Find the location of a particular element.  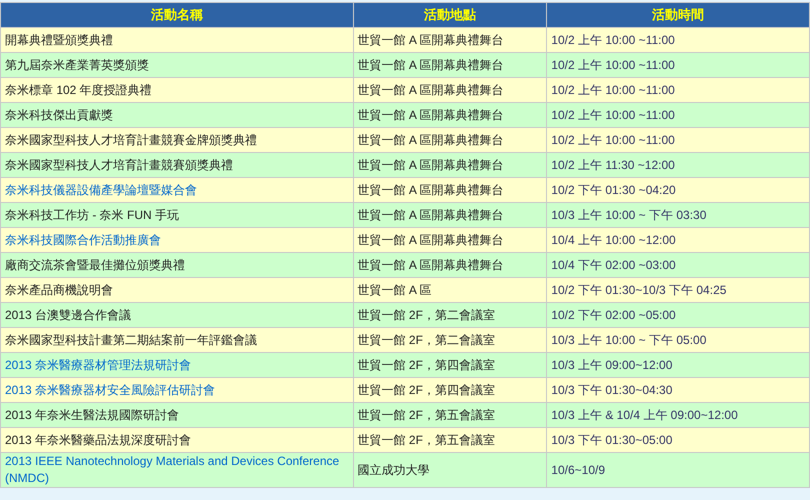

table-cell: 奈米產品商機說明會 is located at coordinates (177, 290).